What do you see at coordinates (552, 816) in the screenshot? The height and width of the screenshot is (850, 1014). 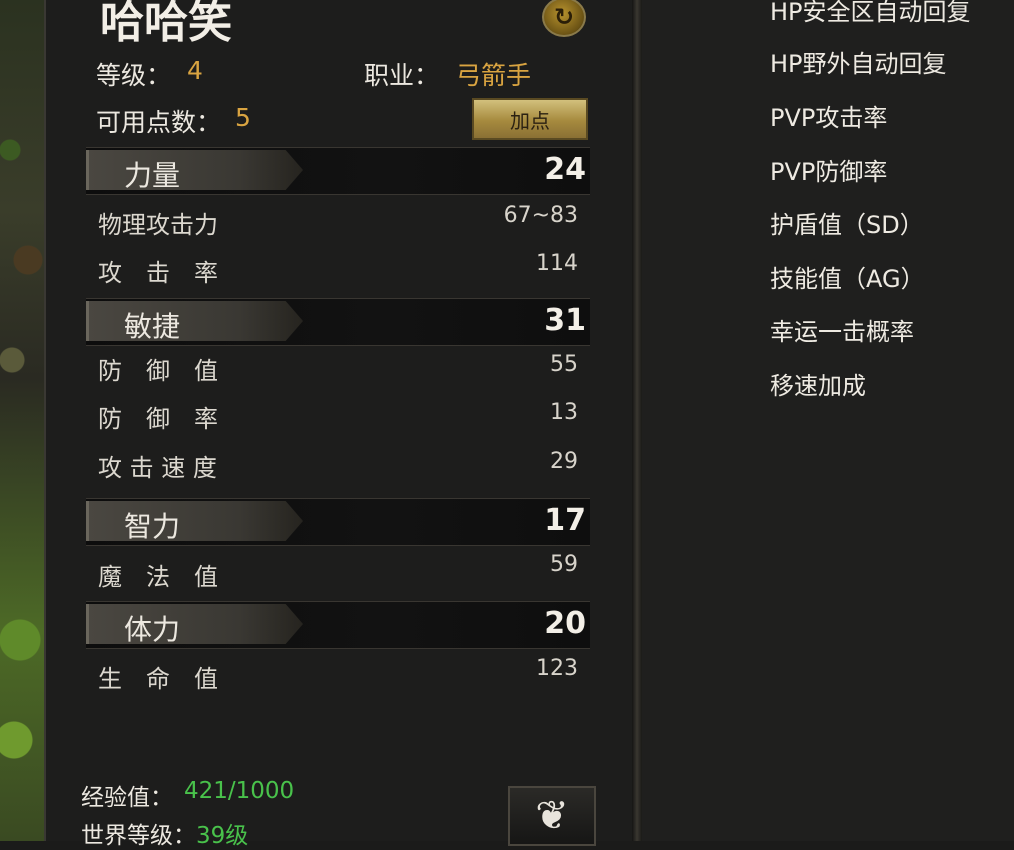 I see `gourd-icon: ❦` at bounding box center [552, 816].